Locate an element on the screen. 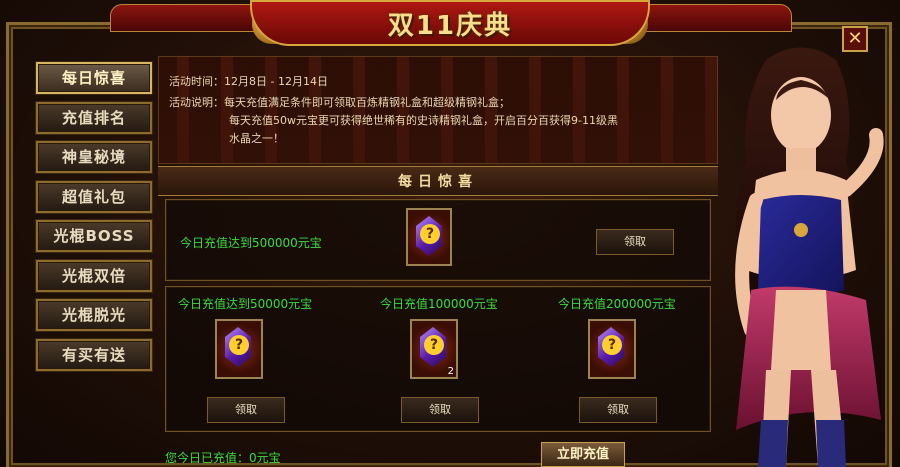 Image resolution: width=900 pixels, height=467 pixels. reward-condition: 今日充值200000元宝 is located at coordinates (617, 304).